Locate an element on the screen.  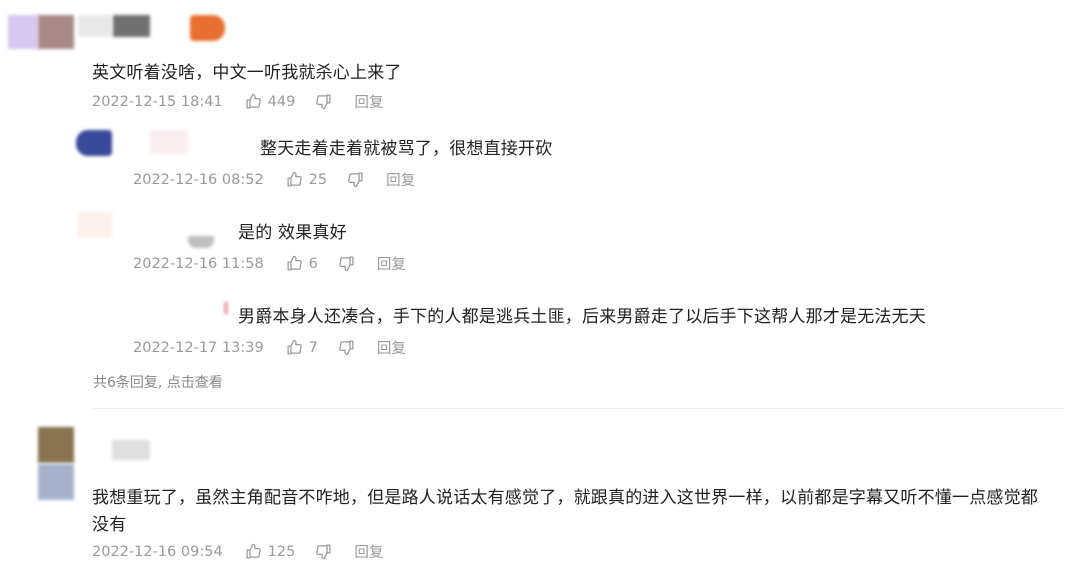
reply-text: 男爵本身人还凑合，手下的人都是逃兵土匪，后来男爵走了以后手下这帮人那才是无法无天 is located at coordinates (582, 317).